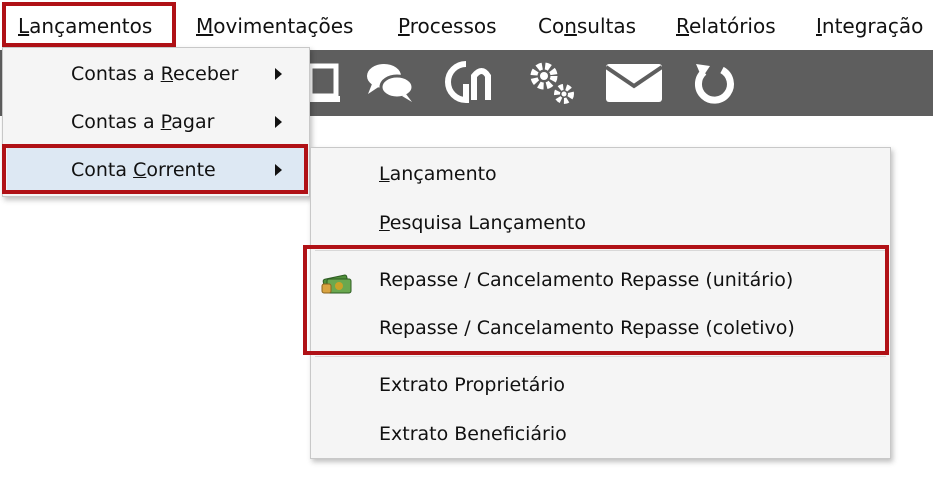 The height and width of the screenshot is (488, 933). Describe the element at coordinates (600, 434) in the screenshot. I see `menu-item-extrato-beneficiario: Extrato Beneficiário` at that location.